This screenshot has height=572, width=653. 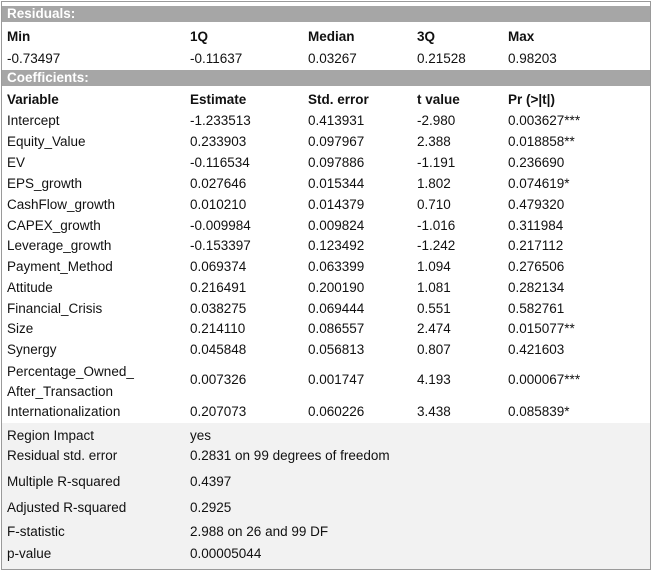 I want to click on residuals-min: -0.73497, so click(x=34, y=58).